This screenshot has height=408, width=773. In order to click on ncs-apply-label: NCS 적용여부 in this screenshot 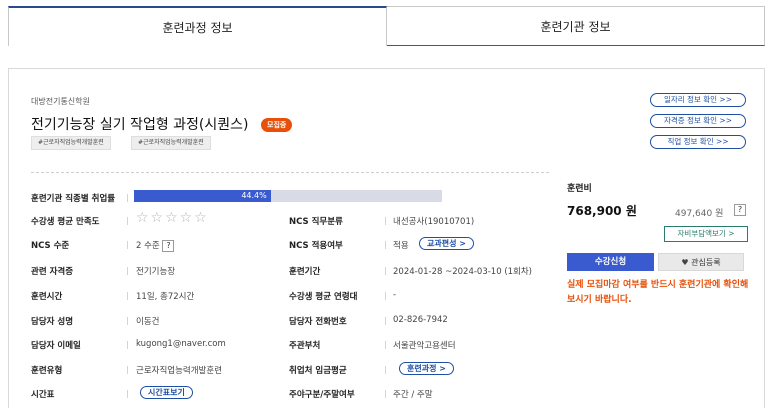, I will do `click(316, 246)`.